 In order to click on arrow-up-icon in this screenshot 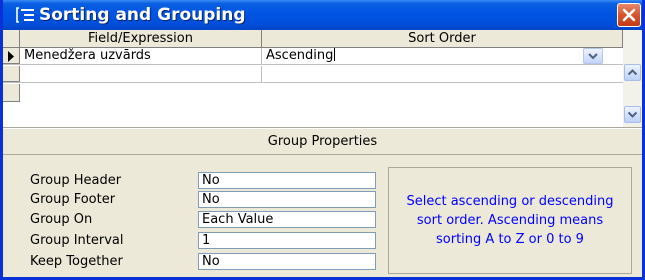, I will do `click(632, 72)`.